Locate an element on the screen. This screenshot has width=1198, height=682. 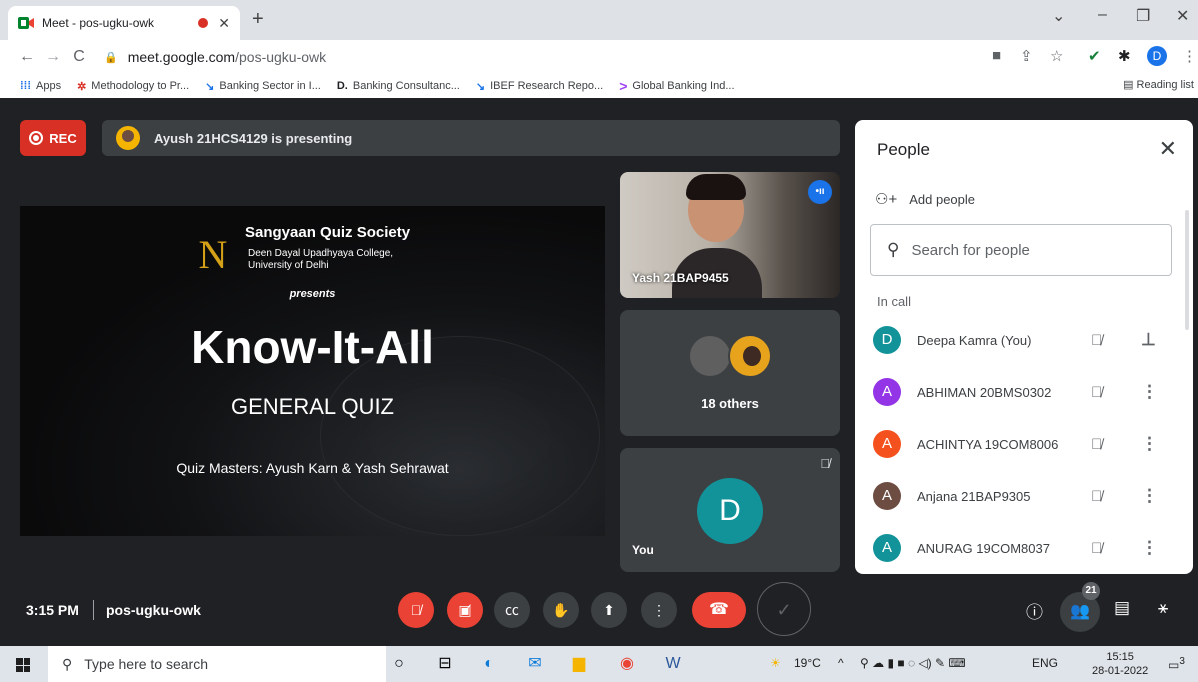
present-icon: ⬆ is located at coordinates (609, 610).